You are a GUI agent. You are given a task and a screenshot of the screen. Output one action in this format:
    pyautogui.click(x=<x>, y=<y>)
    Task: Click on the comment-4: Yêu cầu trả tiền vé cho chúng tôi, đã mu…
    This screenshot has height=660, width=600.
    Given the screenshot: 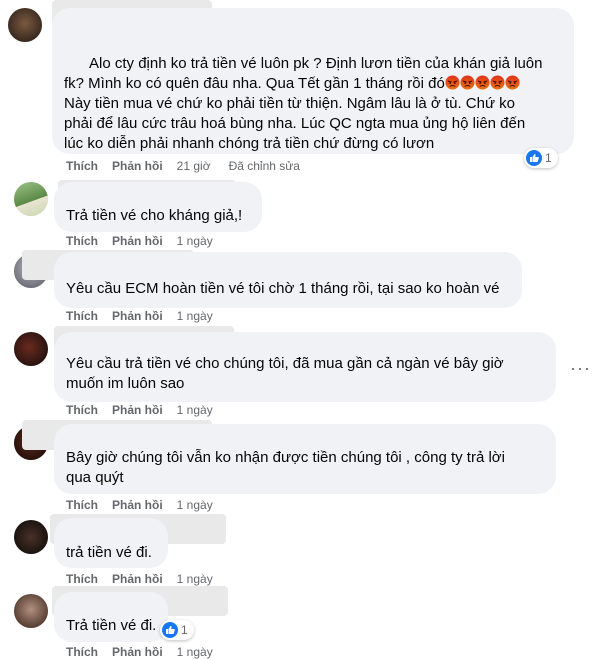 What is the action you would take?
    pyautogui.click(x=300, y=373)
    